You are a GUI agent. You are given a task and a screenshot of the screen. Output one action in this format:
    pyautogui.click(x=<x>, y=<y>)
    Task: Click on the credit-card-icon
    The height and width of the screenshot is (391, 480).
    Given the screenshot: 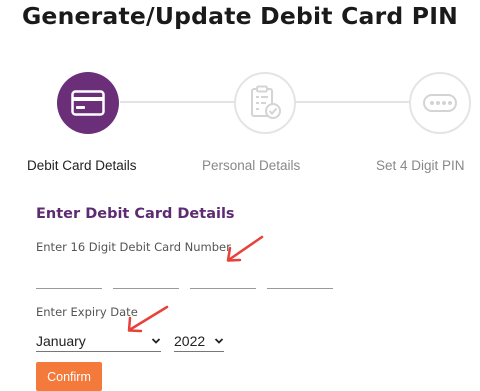 What is the action you would take?
    pyautogui.click(x=88, y=103)
    